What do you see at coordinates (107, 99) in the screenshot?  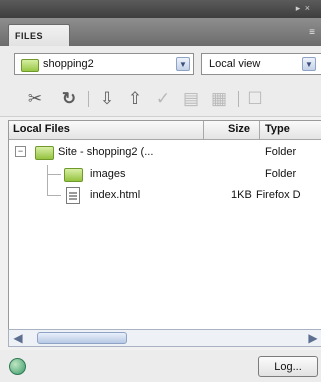 I see `get-files-icon: ⇩` at bounding box center [107, 99].